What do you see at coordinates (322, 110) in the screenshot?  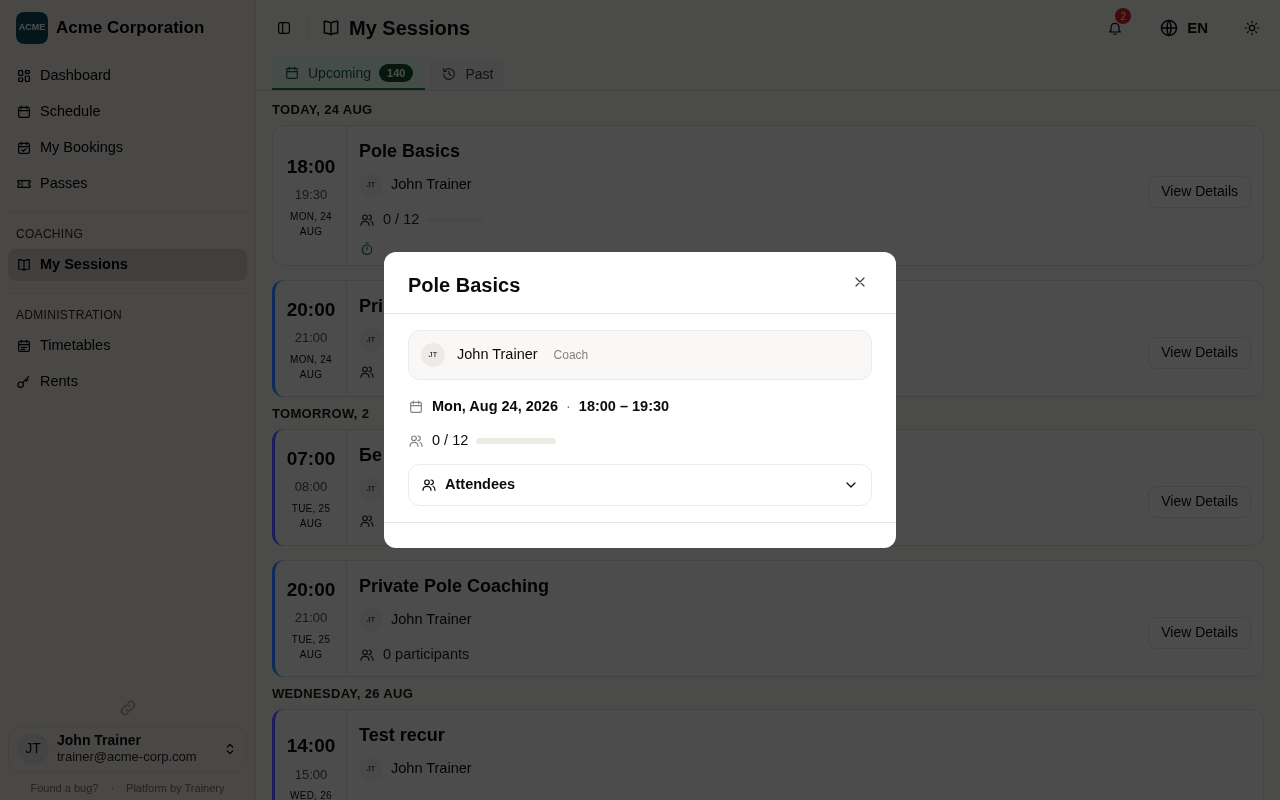 I see `day-heading: TODAY, 24 AUG` at bounding box center [322, 110].